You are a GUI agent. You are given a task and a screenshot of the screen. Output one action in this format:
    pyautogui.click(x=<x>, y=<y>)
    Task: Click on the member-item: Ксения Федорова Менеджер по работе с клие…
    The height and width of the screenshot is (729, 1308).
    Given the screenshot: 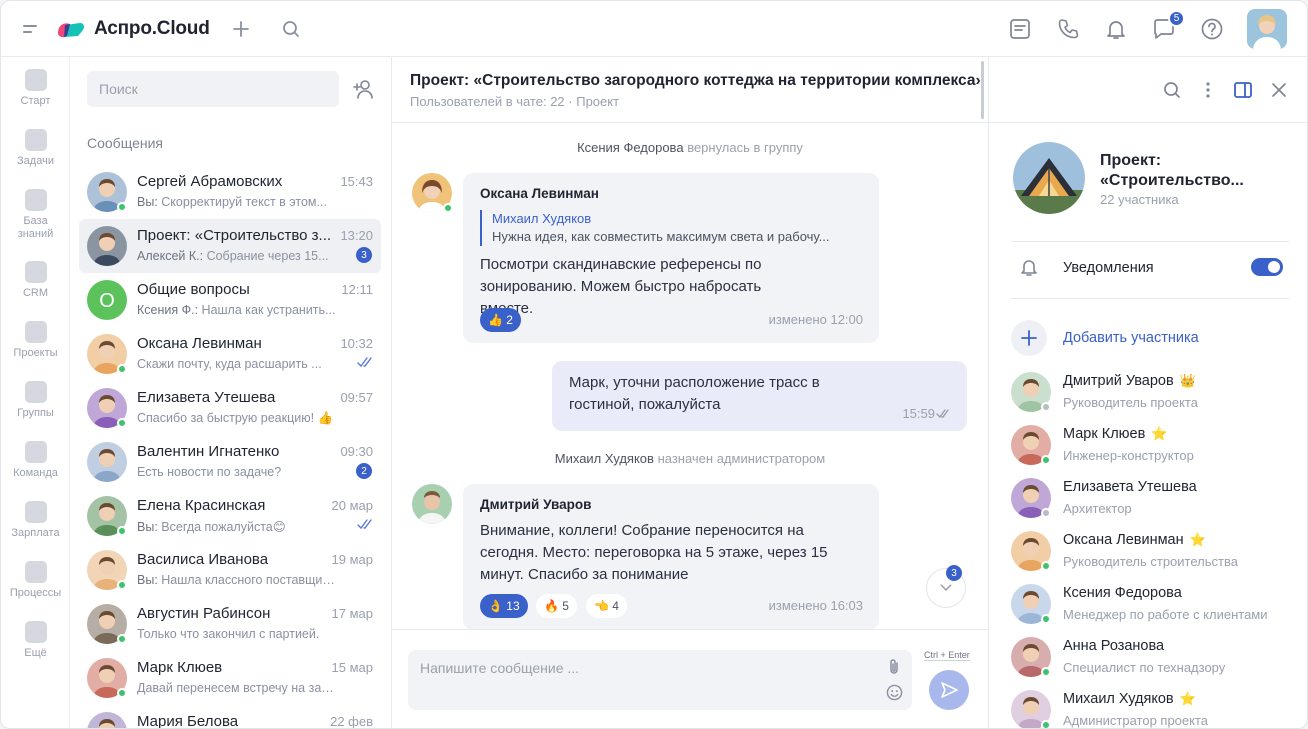 What is the action you would take?
    pyautogui.click(x=1156, y=605)
    